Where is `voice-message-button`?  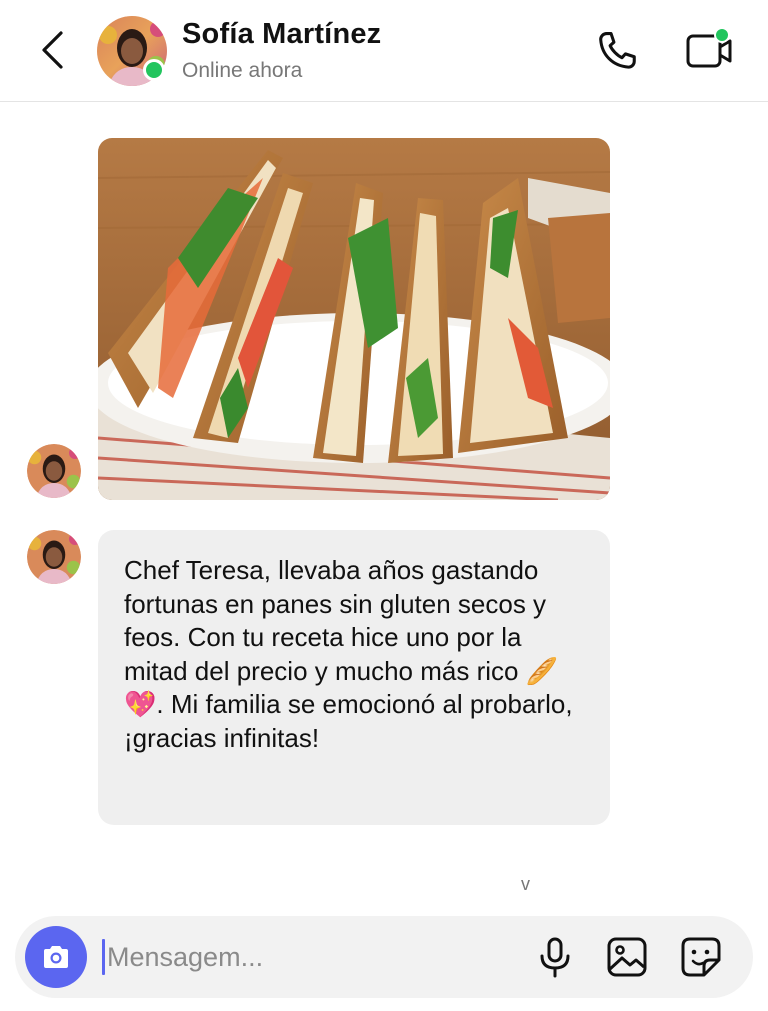 voice-message-button is located at coordinates (555, 958).